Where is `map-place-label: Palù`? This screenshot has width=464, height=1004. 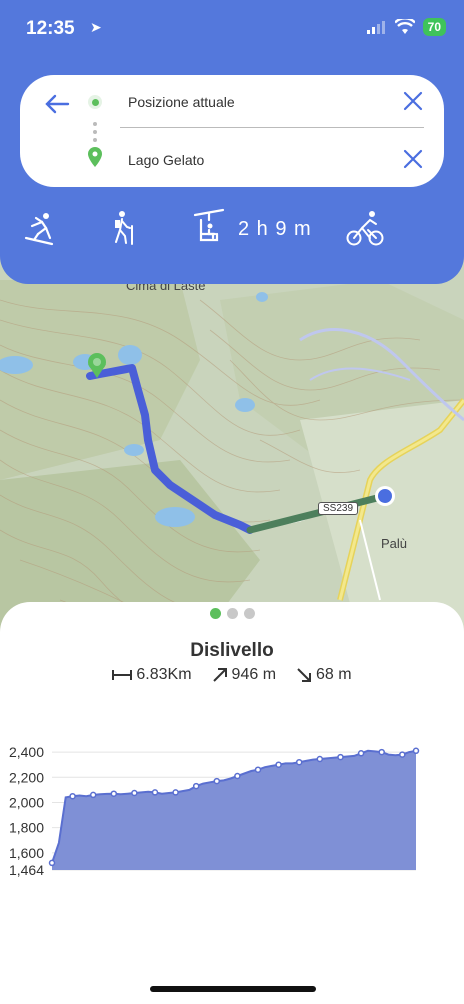
map-place-label: Palù is located at coordinates (394, 543).